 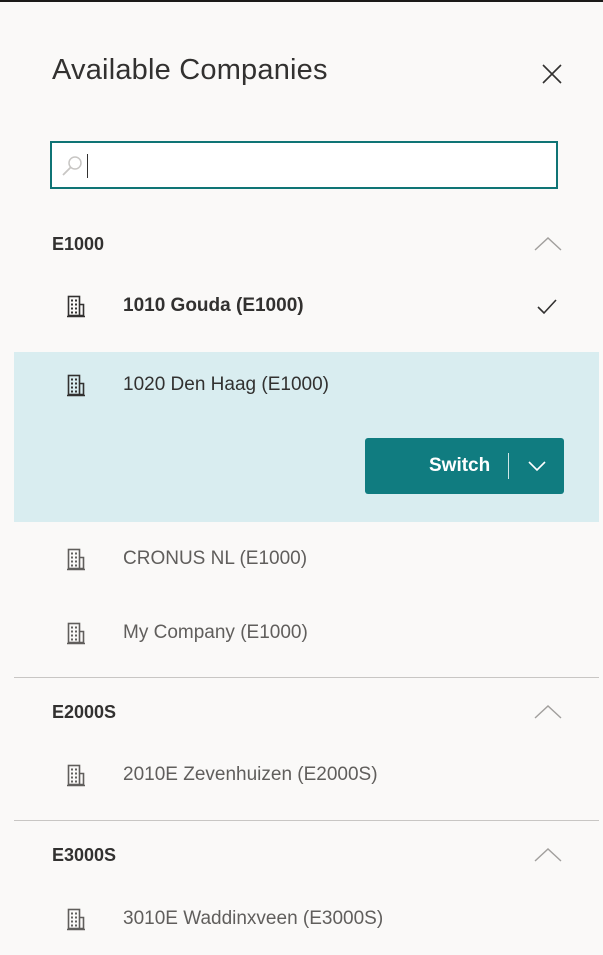 What do you see at coordinates (320, 165) in the screenshot?
I see `search-input` at bounding box center [320, 165].